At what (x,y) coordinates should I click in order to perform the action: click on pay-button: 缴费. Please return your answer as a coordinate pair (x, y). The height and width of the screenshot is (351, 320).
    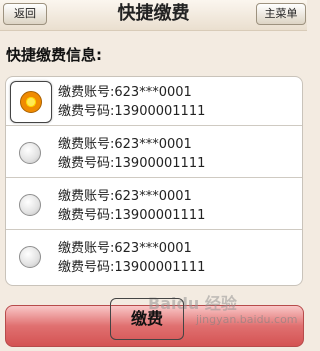
    Looking at the image, I should click on (147, 319).